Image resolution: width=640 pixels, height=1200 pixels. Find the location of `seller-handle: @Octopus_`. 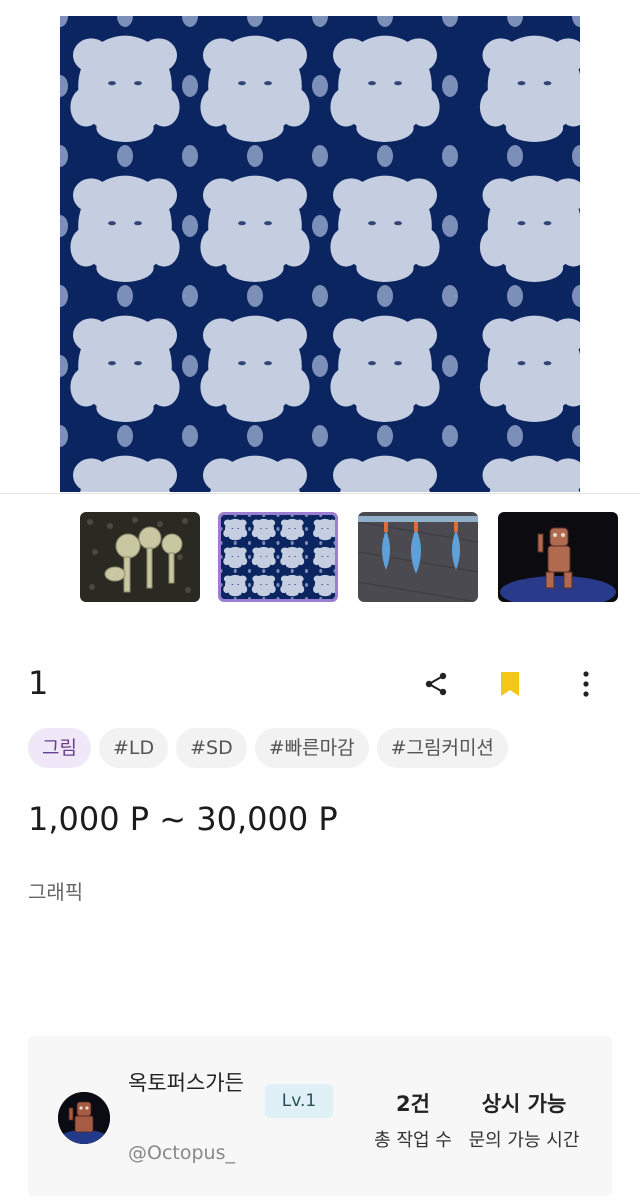

seller-handle: @Octopus_ is located at coordinates (181, 1153).